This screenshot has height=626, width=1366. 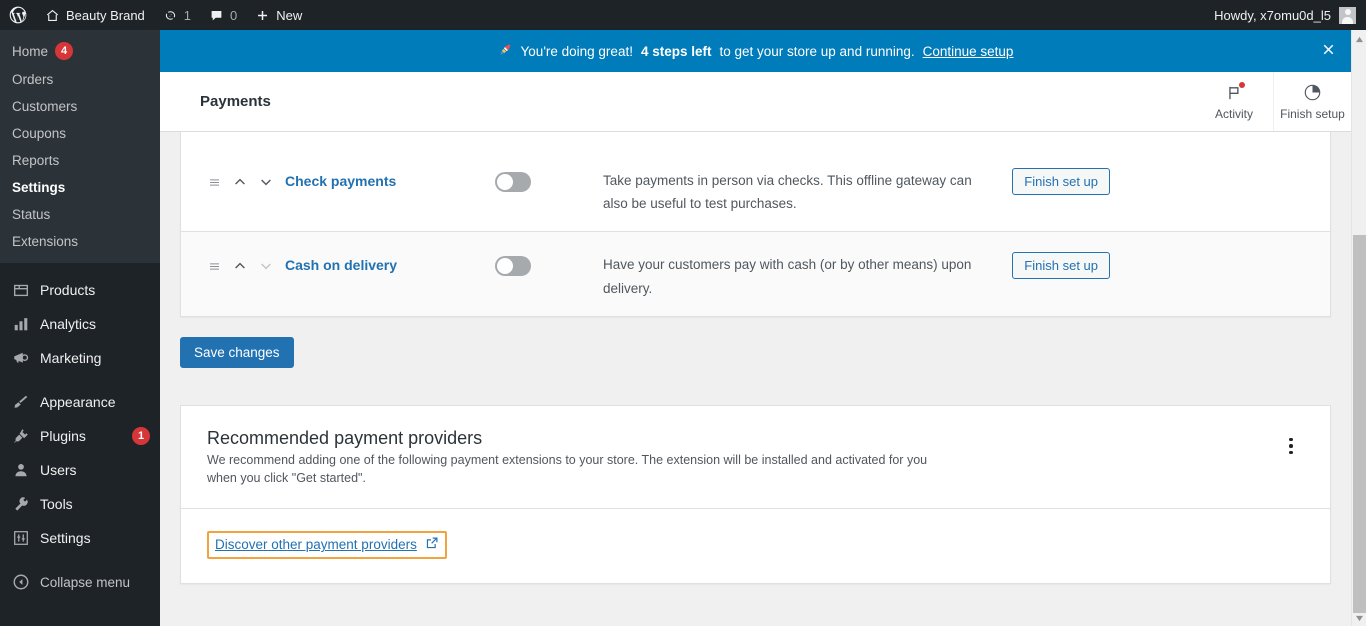 I want to click on page-header: Payments Activity Finish setup, so click(x=755, y=102).